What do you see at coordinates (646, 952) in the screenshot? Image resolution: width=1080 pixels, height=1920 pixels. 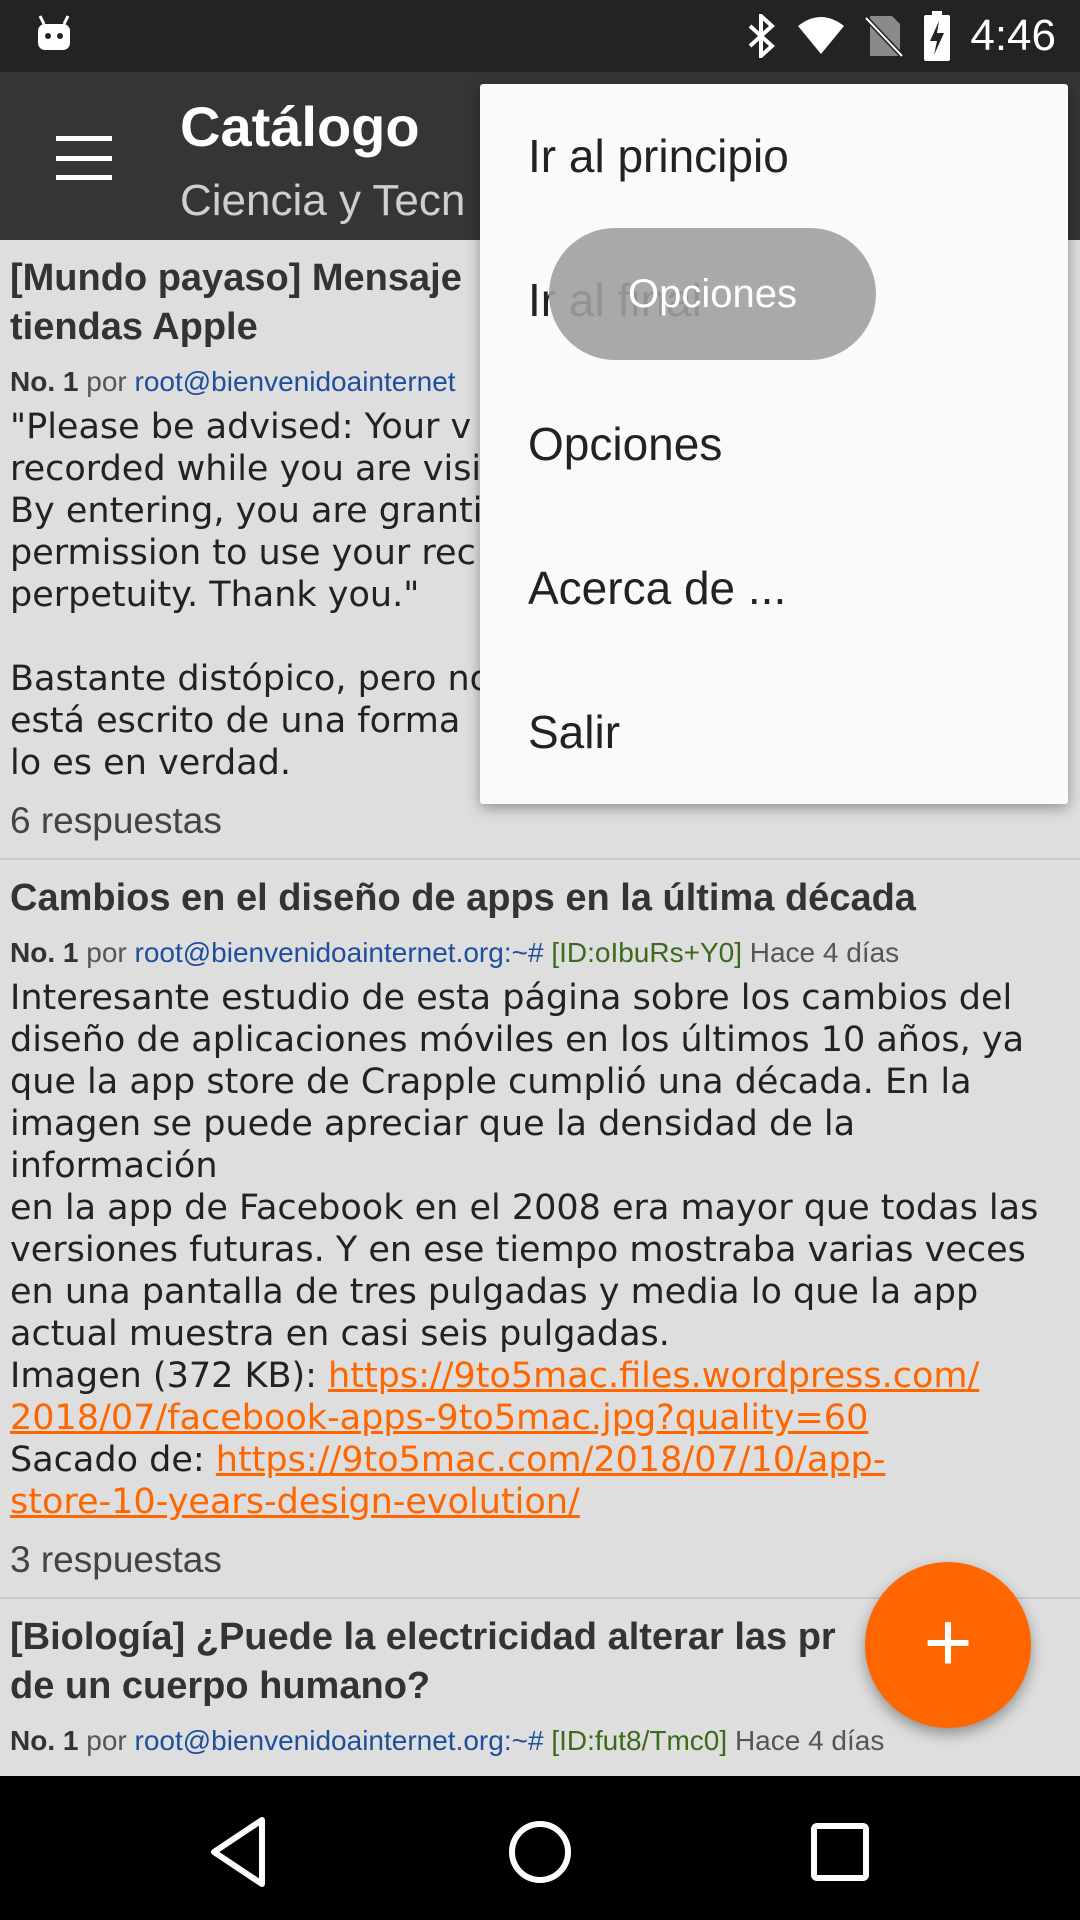 I see `post-id: [ID:oIbuRs+Y0]` at bounding box center [646, 952].